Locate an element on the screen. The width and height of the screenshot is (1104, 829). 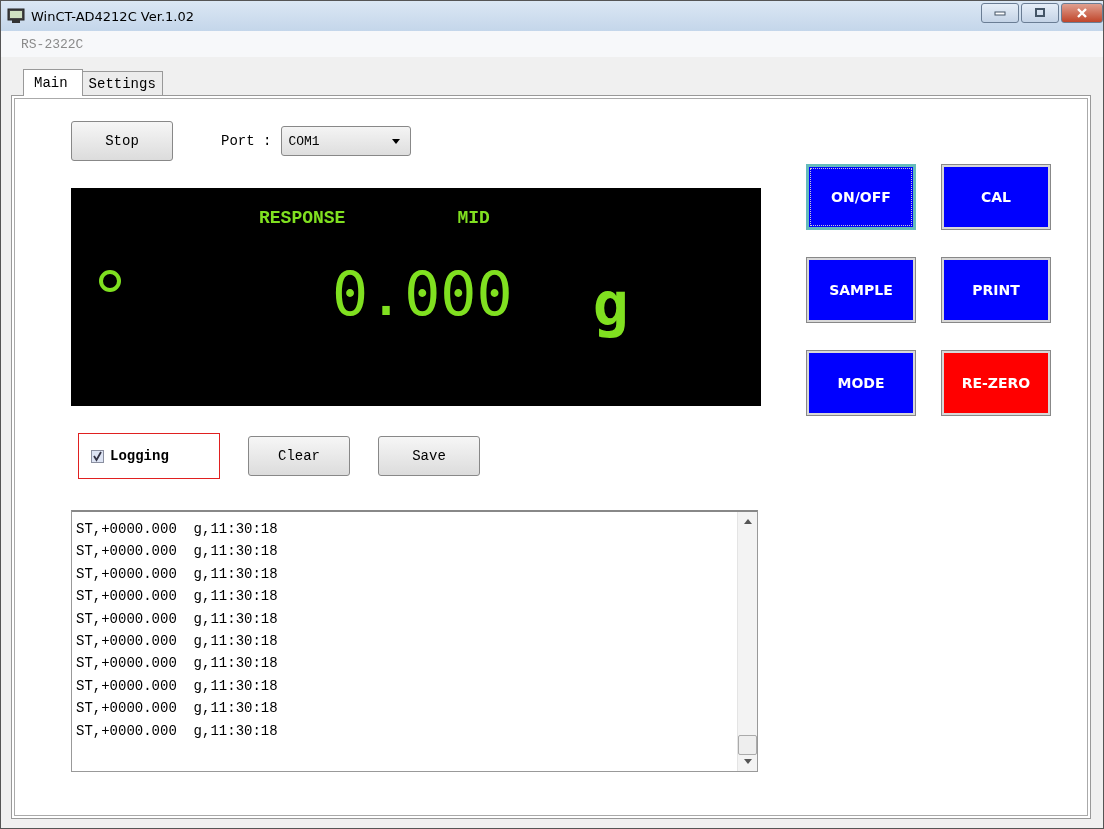
key-button: SAMPLE is located at coordinates (861, 290).